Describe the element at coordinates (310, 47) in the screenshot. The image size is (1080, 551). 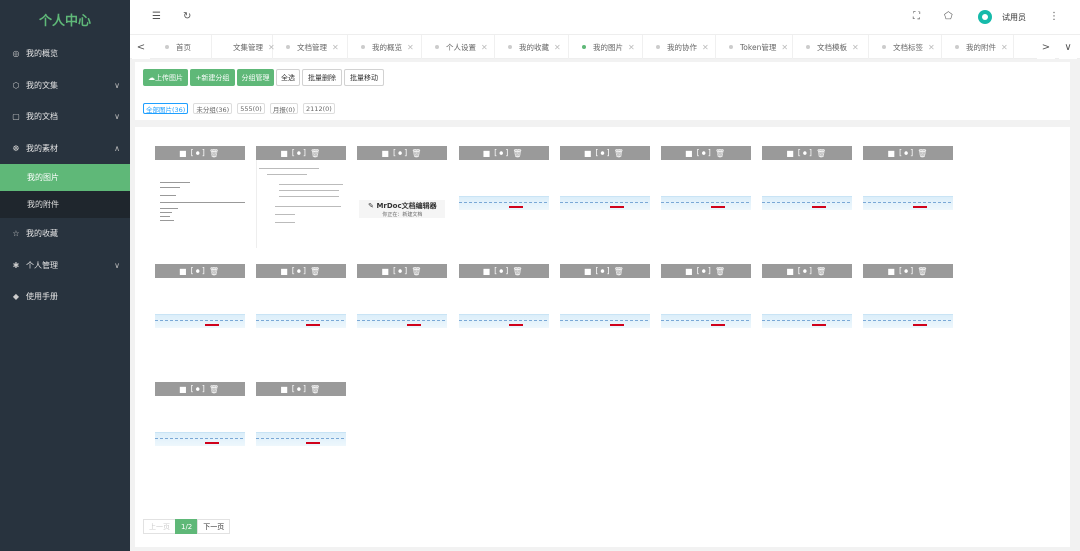
I see `tab: 文档管理 ✕` at that location.